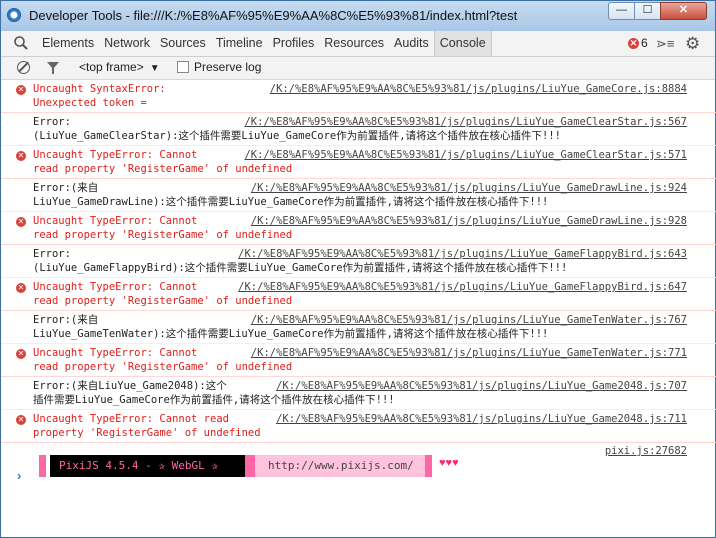  What do you see at coordinates (462, 43) in the screenshot?
I see `tab-console: Console` at bounding box center [462, 43].